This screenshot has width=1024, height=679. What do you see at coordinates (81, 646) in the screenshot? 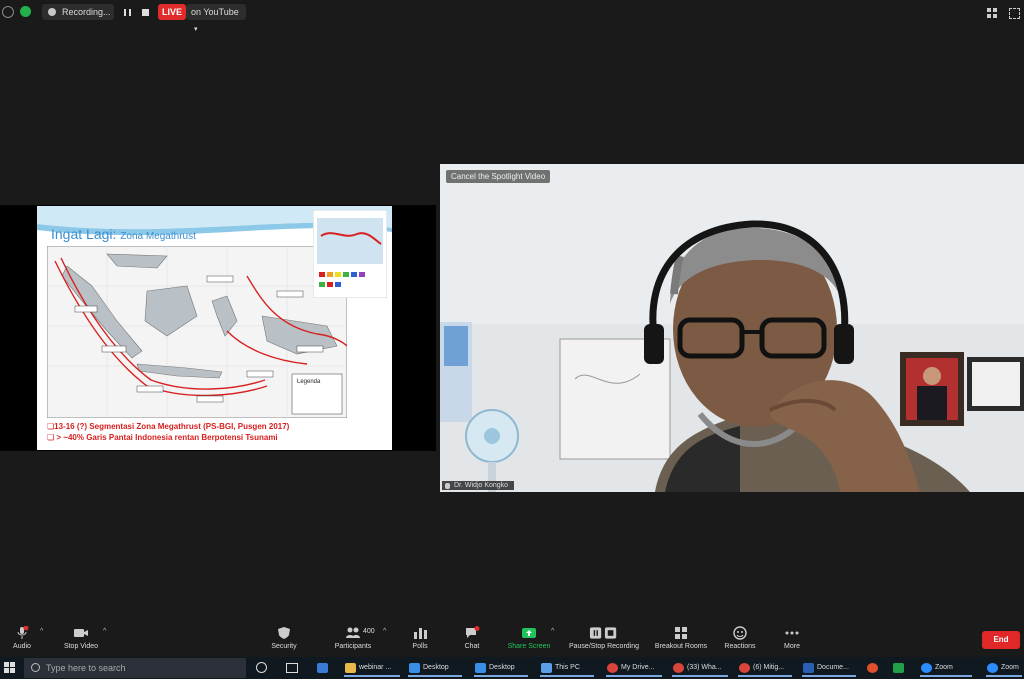
I see `stop-video-label: Stop Video` at bounding box center [81, 646].